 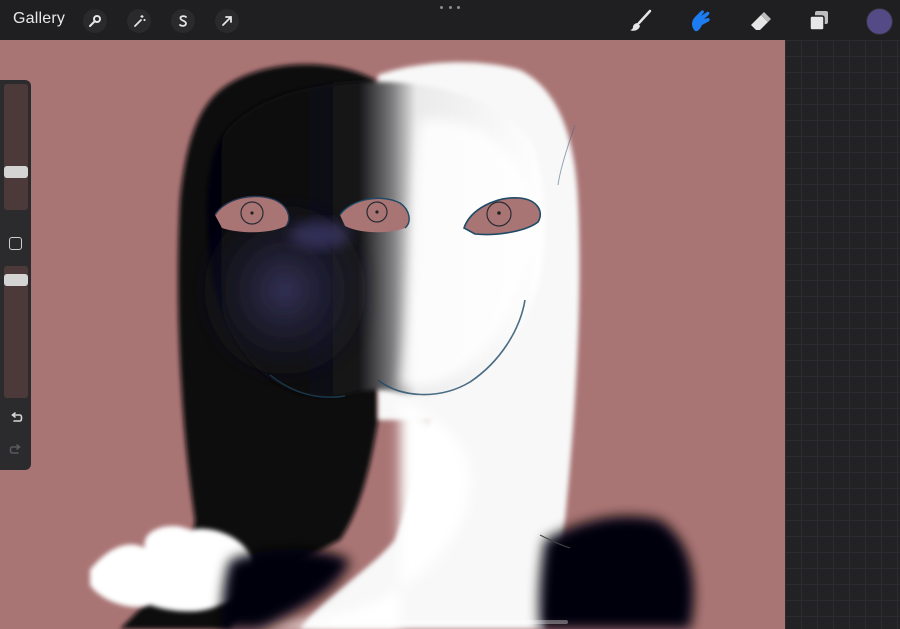 I want to click on brush-tool-button, so click(x=641, y=21).